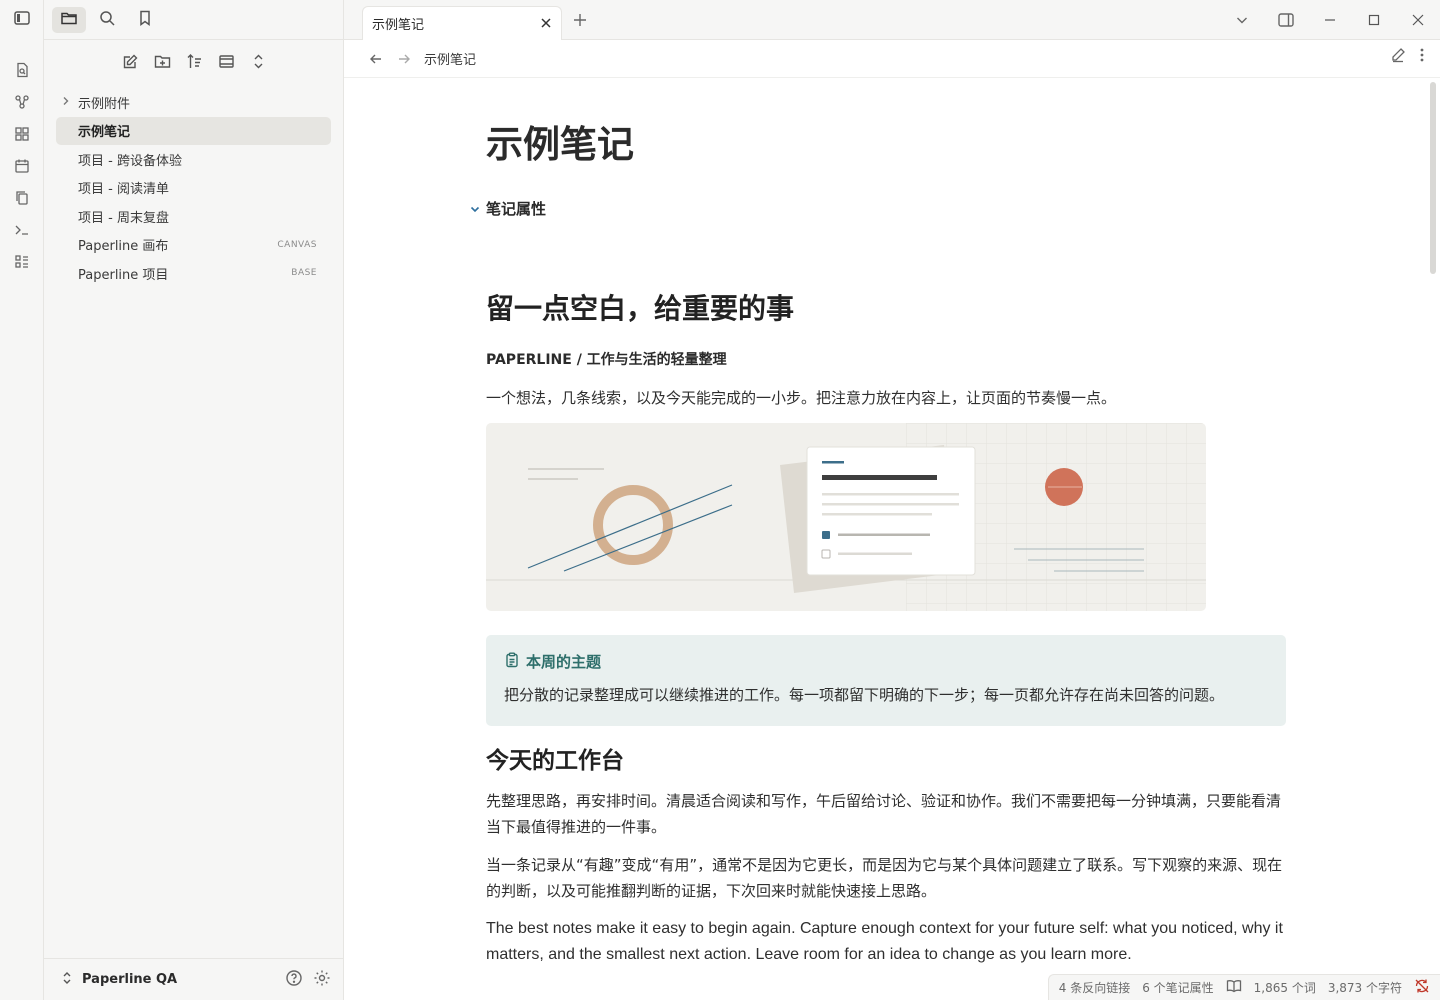  Describe the element at coordinates (22, 262) in the screenshot. I see `layout-list-icon` at that location.